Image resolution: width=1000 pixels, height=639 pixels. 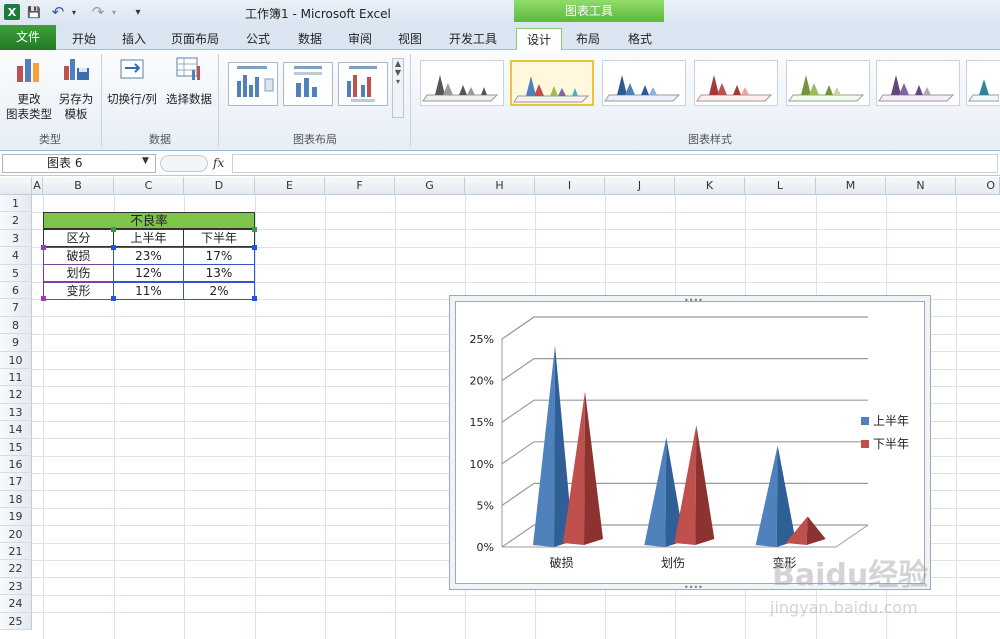 I want to click on chart-style-thumb-red, so click(x=736, y=83).